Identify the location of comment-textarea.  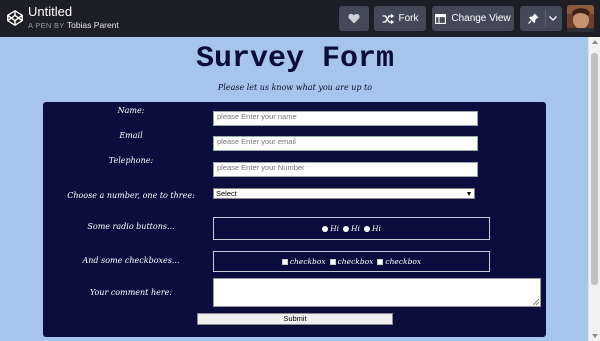
(377, 292).